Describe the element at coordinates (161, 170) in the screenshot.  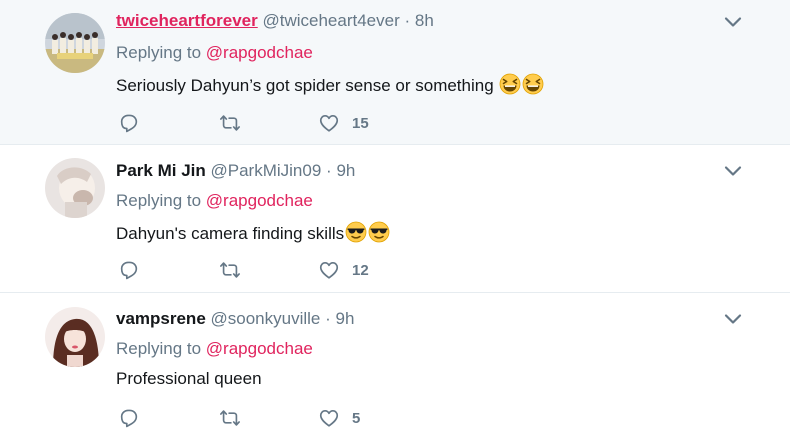
I see `display-name: Park Mi Jin` at that location.